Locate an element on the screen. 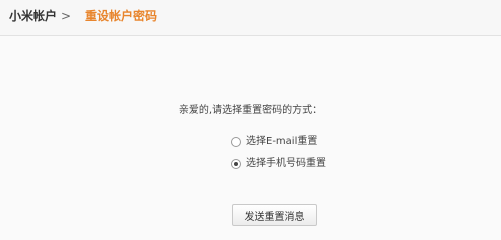  option-phone-label: 选择手机号码重置 is located at coordinates (286, 163).